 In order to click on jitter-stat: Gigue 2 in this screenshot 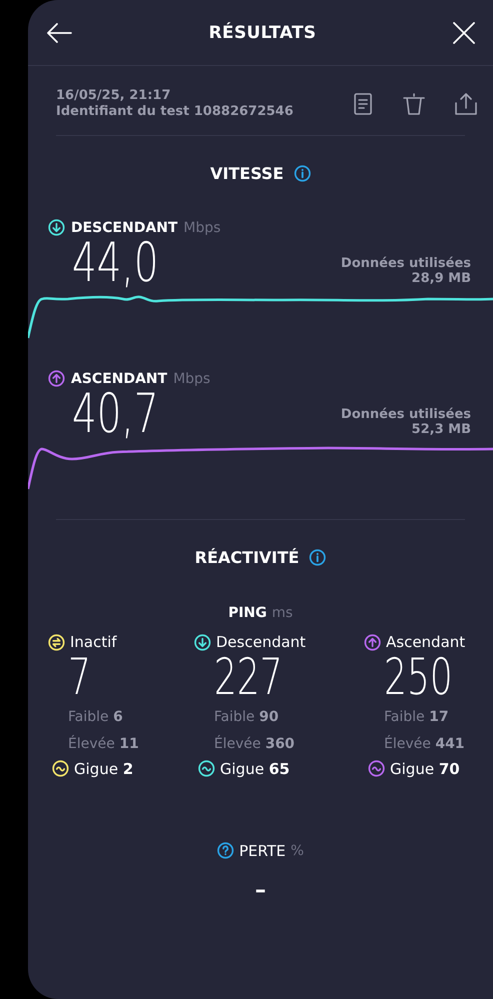, I will do `click(104, 769)`.